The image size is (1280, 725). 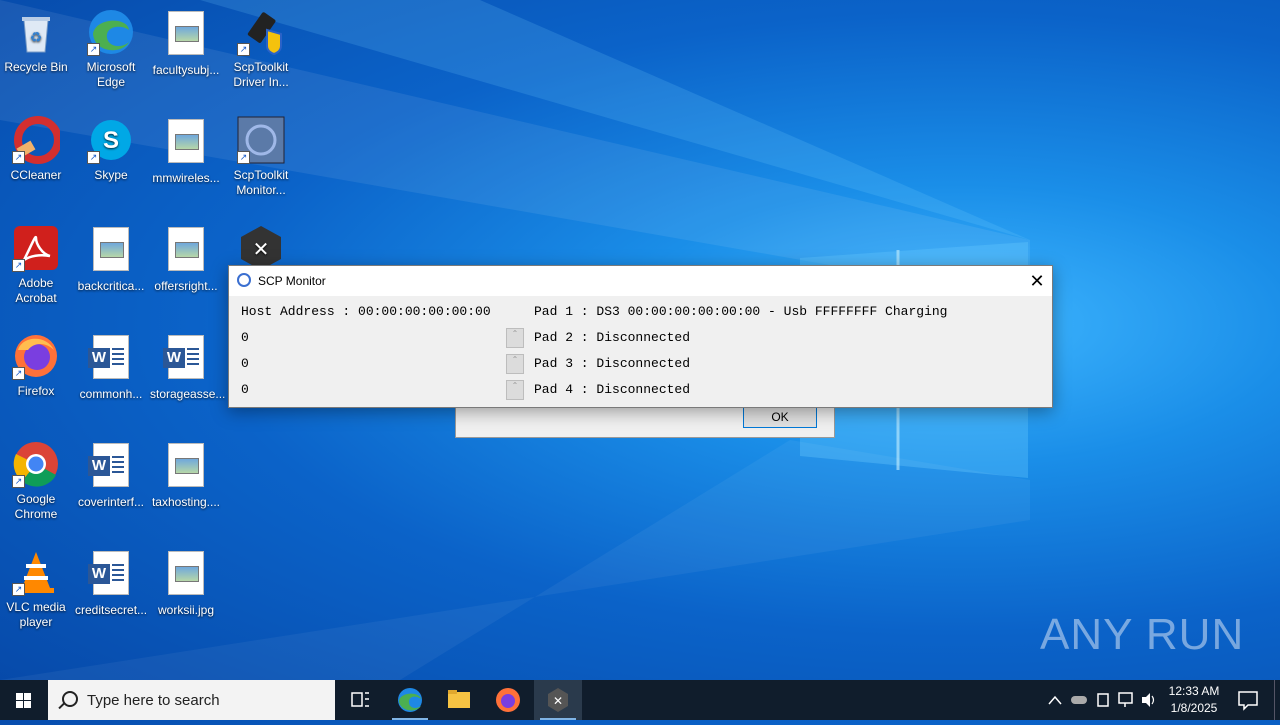 What do you see at coordinates (245, 389) in the screenshot?
I see `pad-4-value: 0` at bounding box center [245, 389].